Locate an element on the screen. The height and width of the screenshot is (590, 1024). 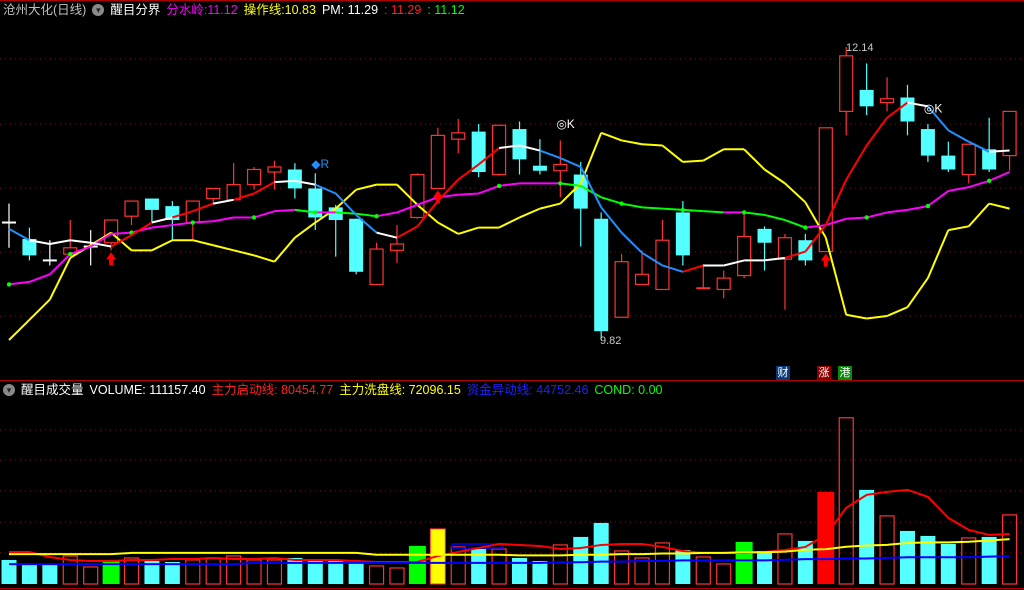
volume-bar-green is located at coordinates (417, 564).